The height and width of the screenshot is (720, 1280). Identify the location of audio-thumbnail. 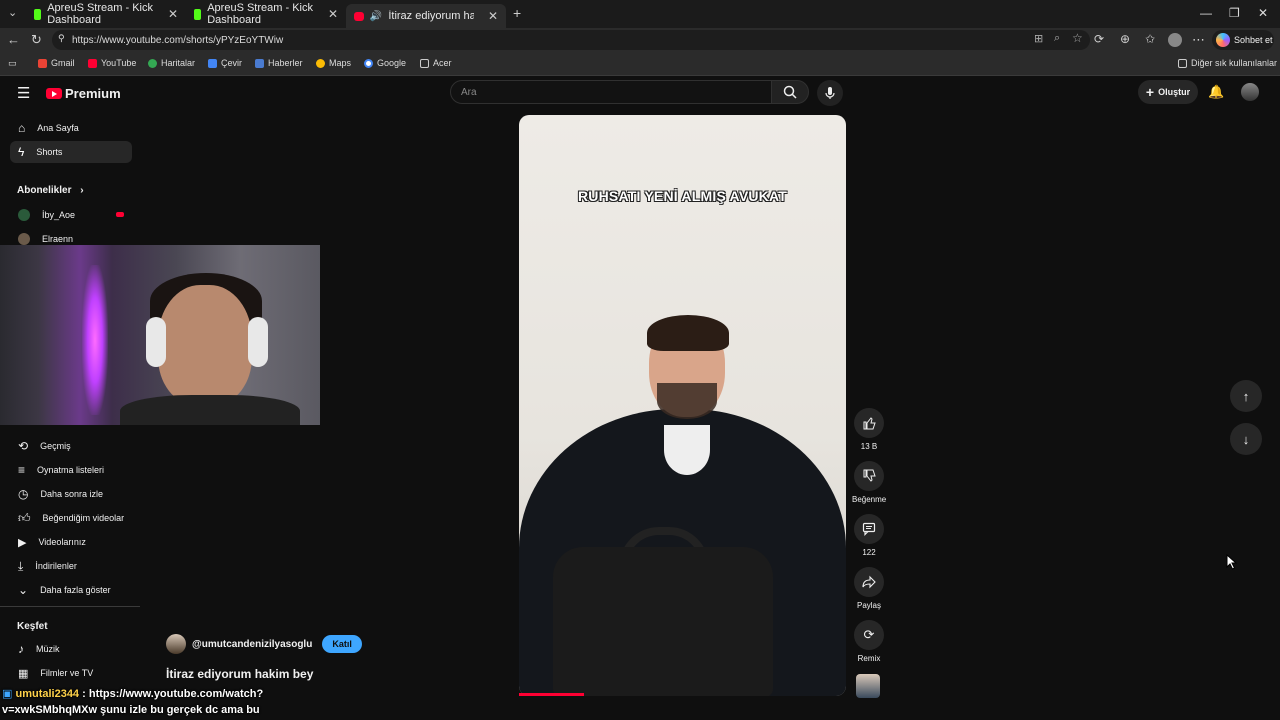
(868, 686).